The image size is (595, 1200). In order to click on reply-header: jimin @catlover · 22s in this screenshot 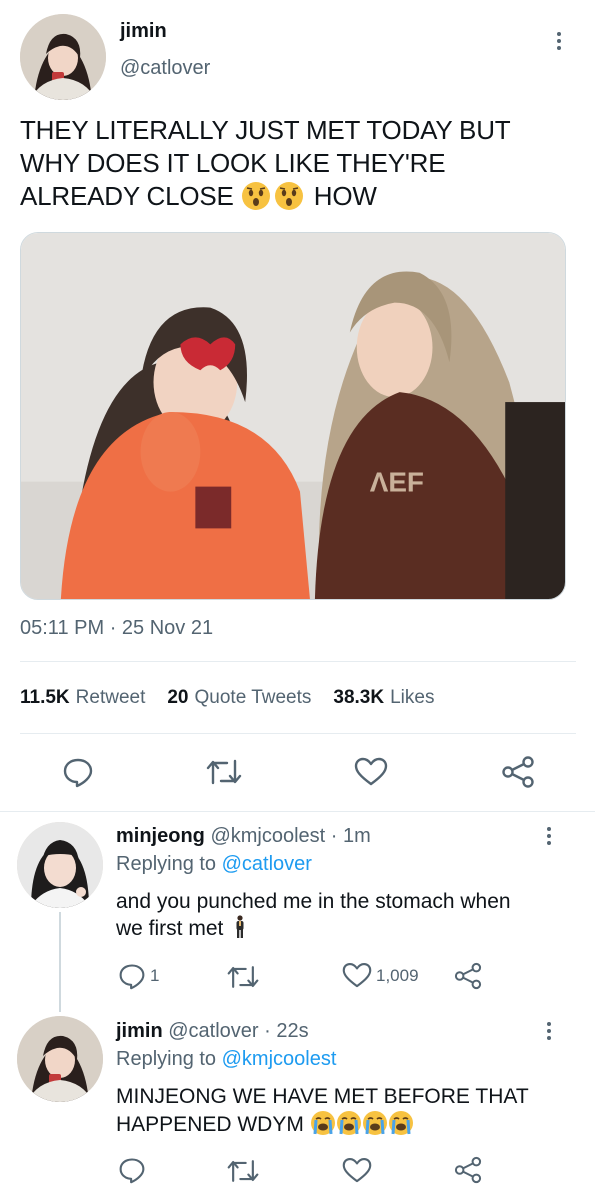, I will do `click(212, 1031)`.